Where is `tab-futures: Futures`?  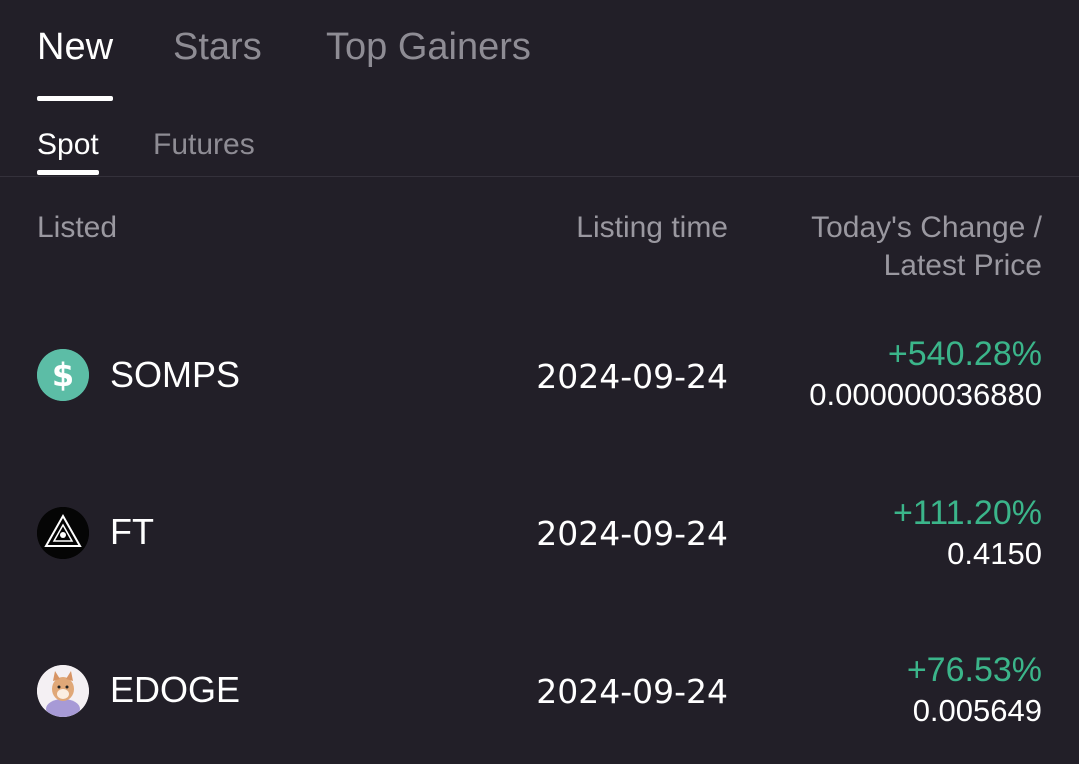 tab-futures: Futures is located at coordinates (204, 145).